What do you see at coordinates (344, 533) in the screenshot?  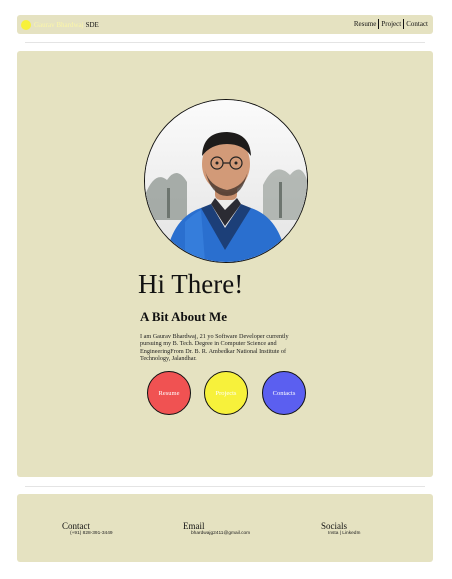 I see `socials-links: Insta | LinkedIn` at bounding box center [344, 533].